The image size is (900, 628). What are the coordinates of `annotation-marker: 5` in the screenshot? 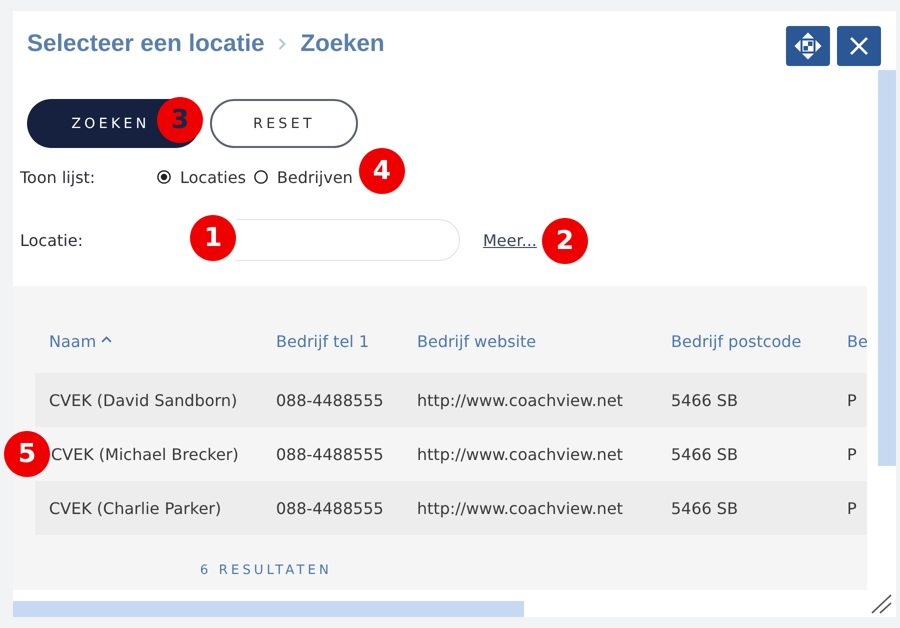 It's located at (27, 454).